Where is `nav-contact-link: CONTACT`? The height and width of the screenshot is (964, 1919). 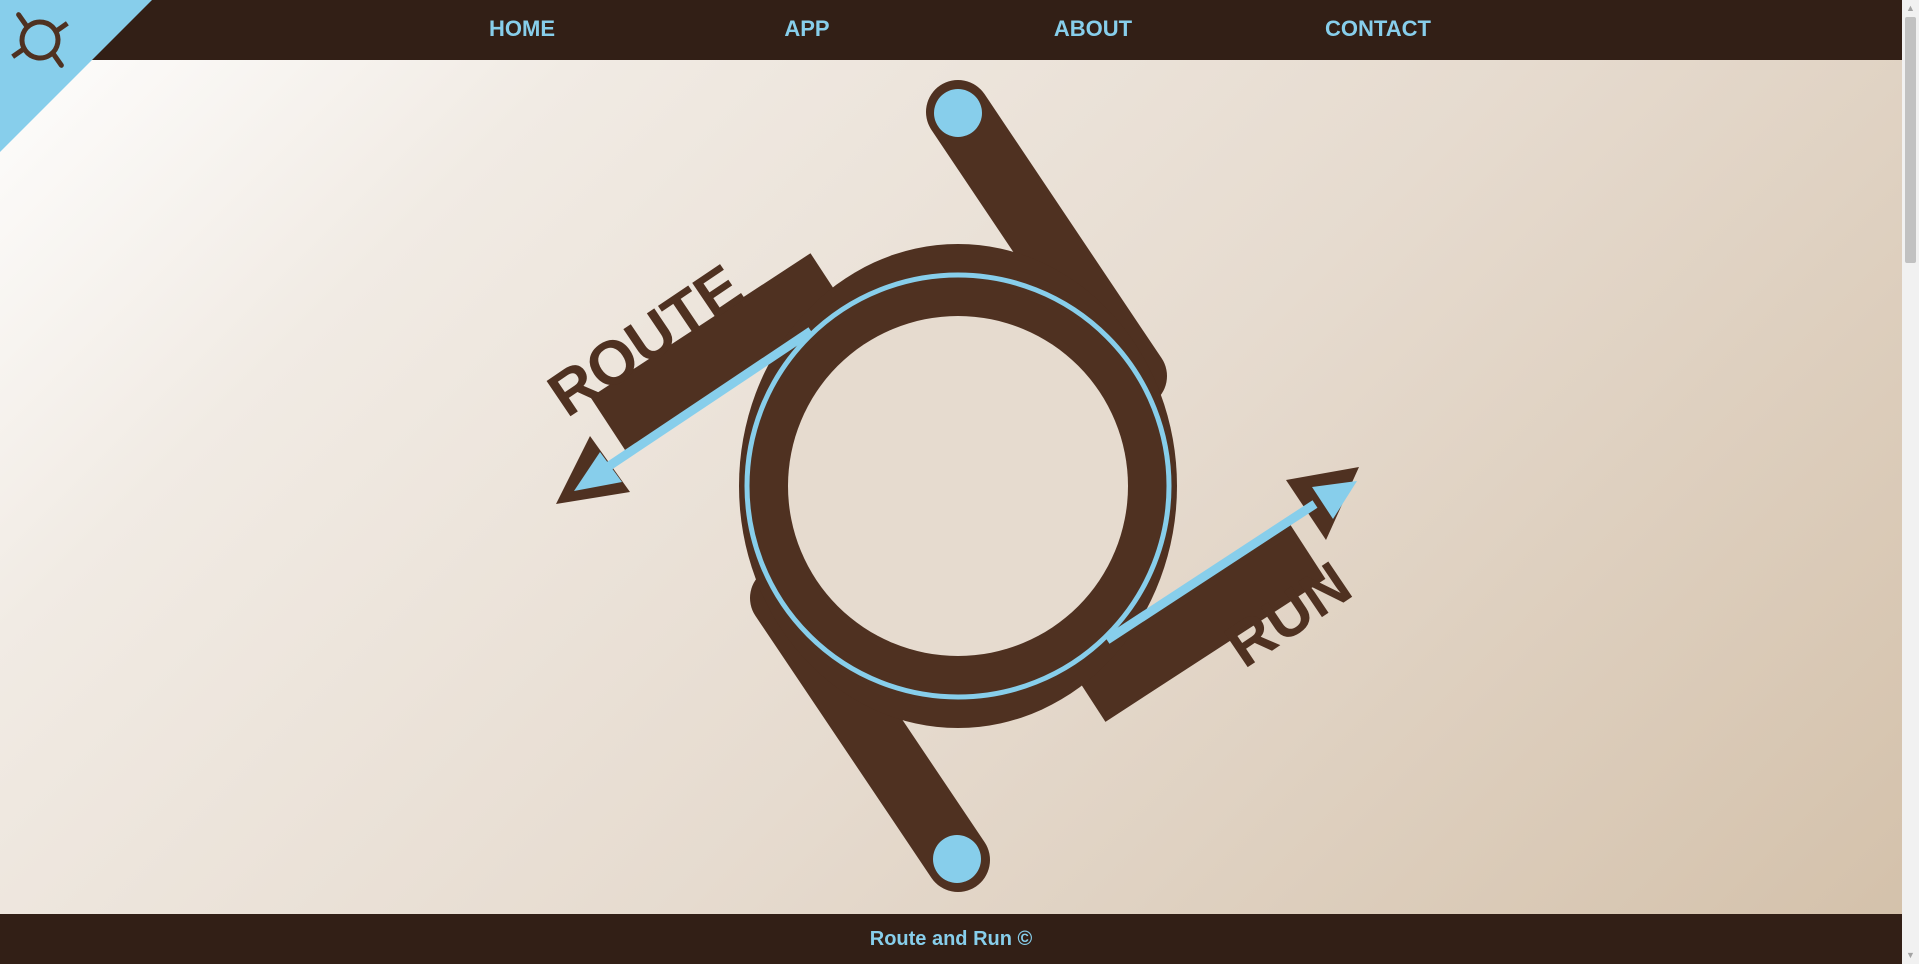
nav-contact-link: CONTACT is located at coordinates (1378, 30).